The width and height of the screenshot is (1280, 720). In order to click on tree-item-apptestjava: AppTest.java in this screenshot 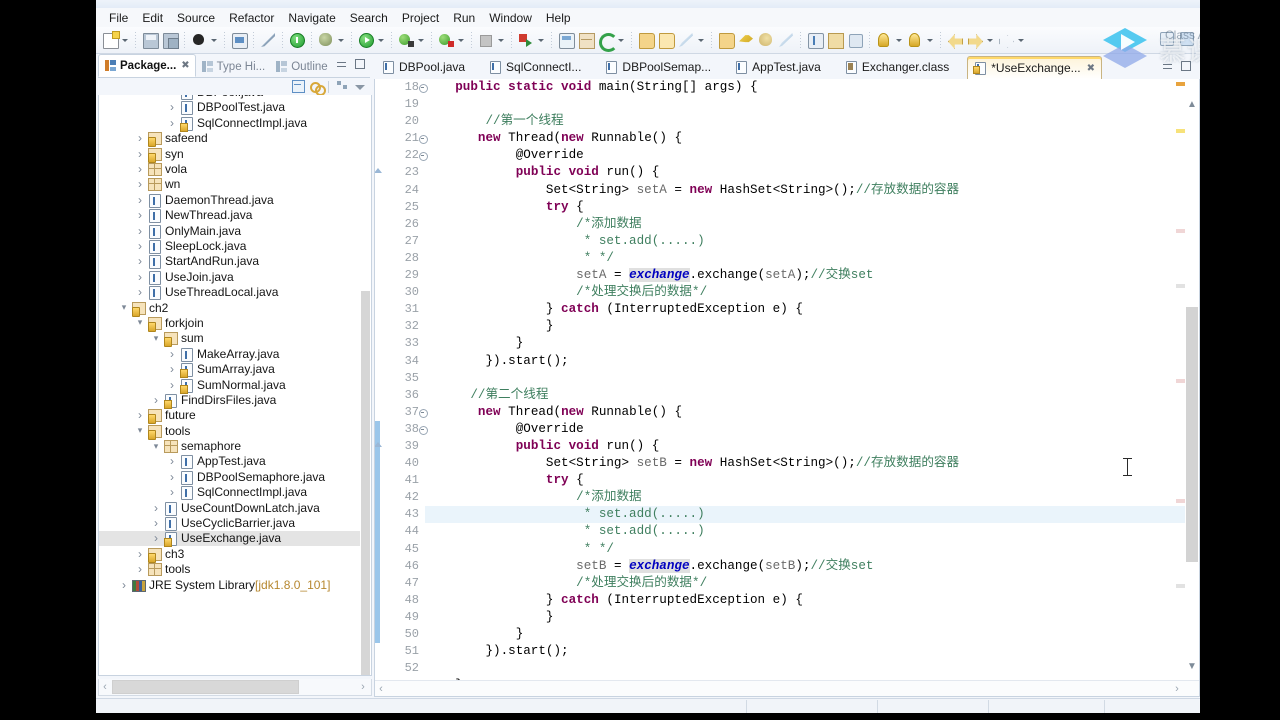, I will do `click(235, 462)`.